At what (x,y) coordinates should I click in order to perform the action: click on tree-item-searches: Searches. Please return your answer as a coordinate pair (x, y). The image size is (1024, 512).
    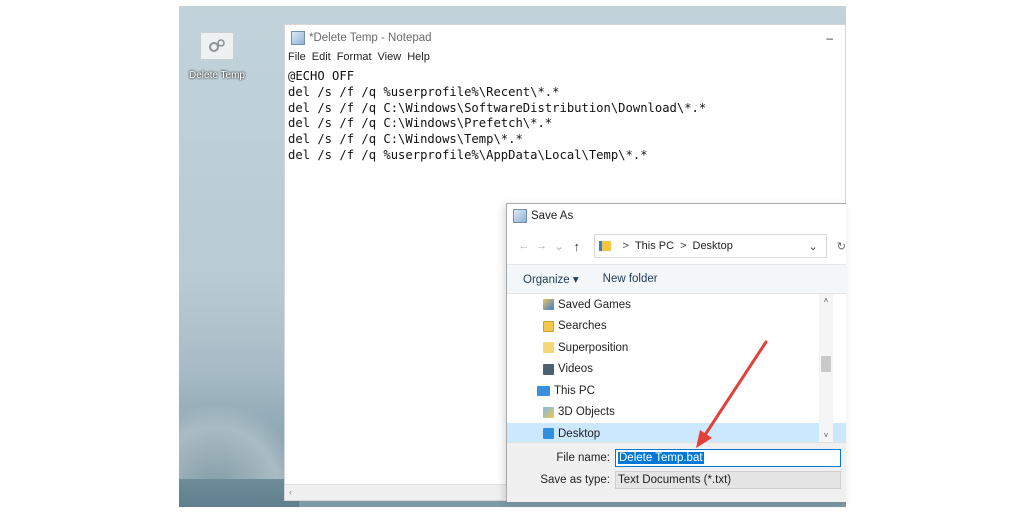
    Looking at the image, I should click on (676, 327).